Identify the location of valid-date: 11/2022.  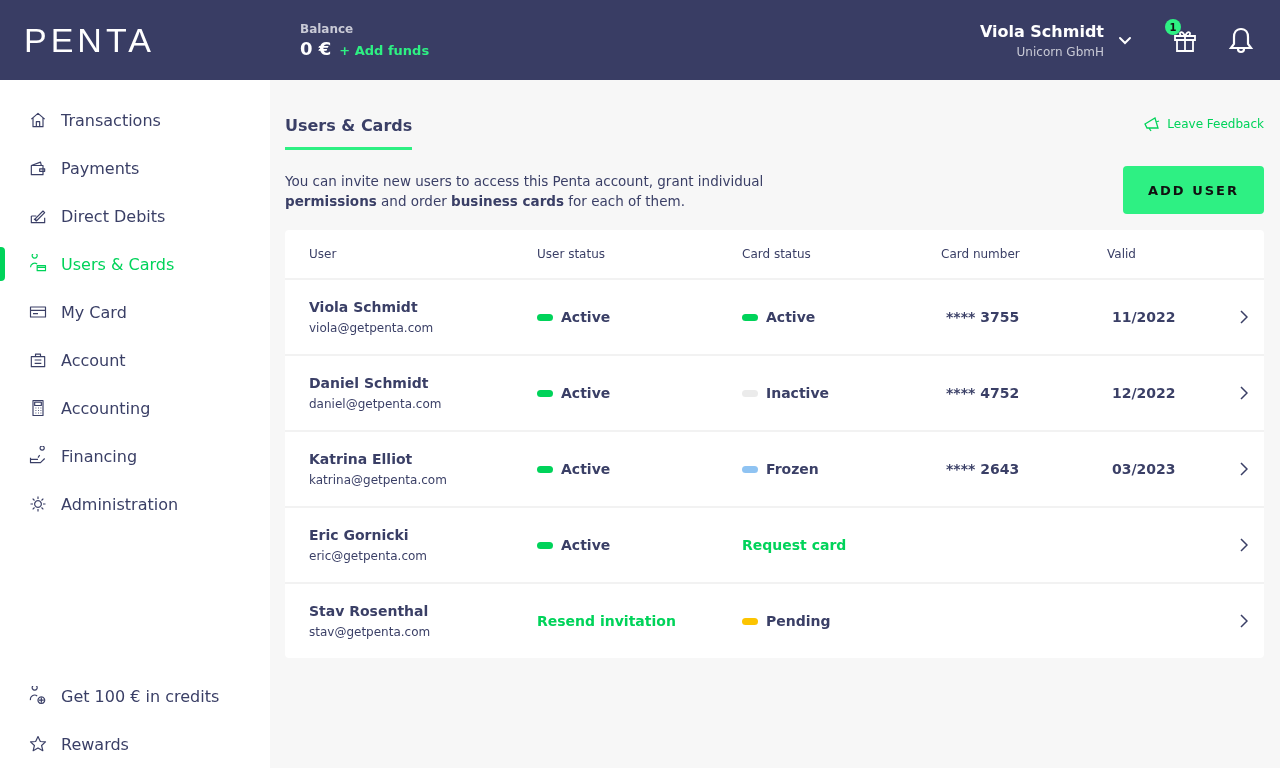
(1144, 317).